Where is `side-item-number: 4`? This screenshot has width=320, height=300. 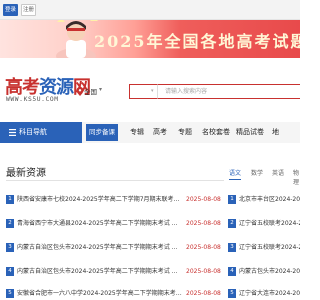 side-item-number: 4 is located at coordinates (232, 271).